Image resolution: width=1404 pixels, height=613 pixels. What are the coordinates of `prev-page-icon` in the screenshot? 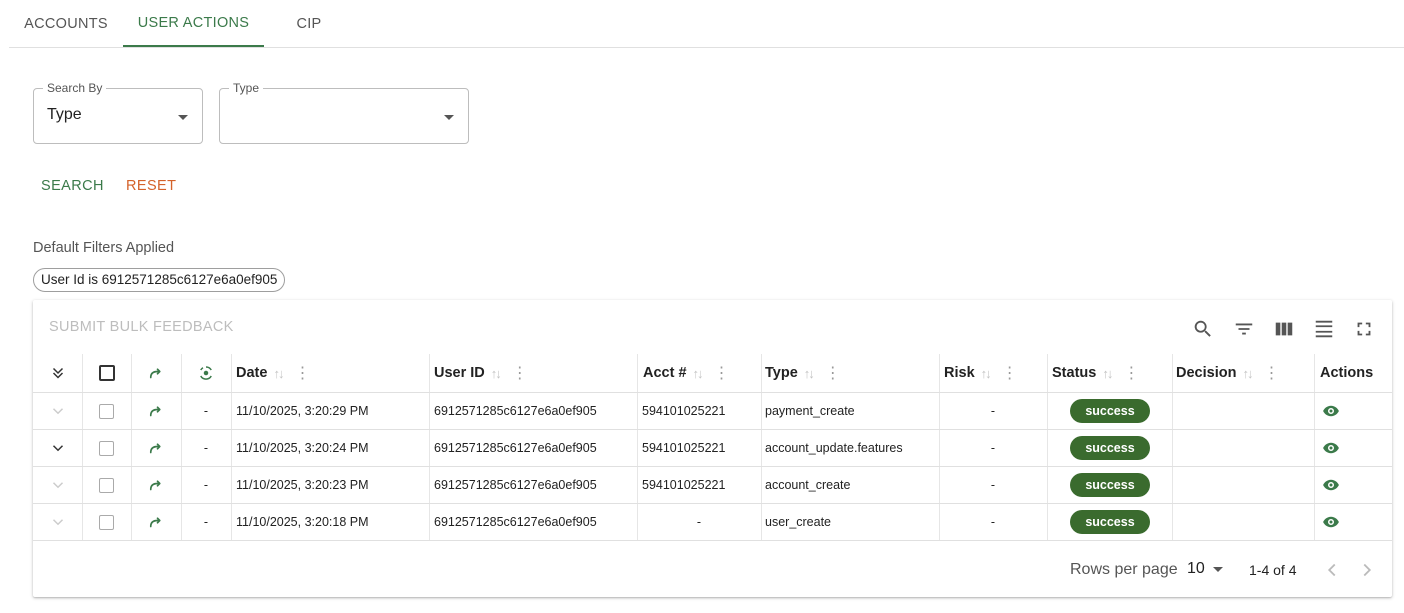 It's located at (1332, 570).